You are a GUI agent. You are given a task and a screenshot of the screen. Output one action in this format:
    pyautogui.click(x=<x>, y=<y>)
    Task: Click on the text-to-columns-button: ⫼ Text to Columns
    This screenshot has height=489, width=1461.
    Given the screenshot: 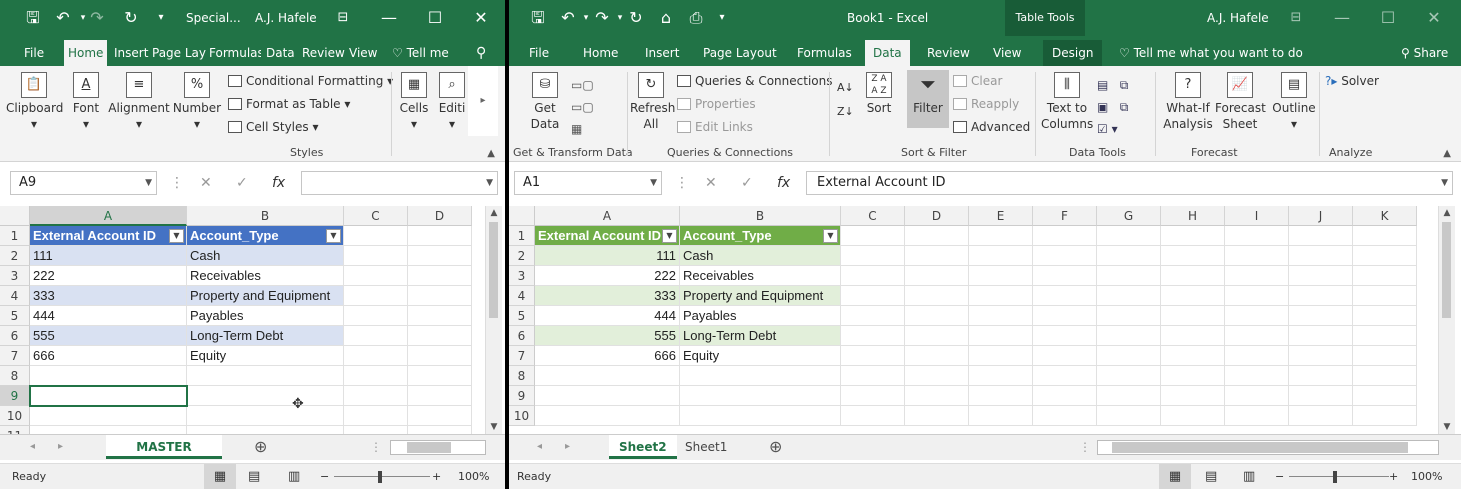 What is the action you would take?
    pyautogui.click(x=1067, y=102)
    